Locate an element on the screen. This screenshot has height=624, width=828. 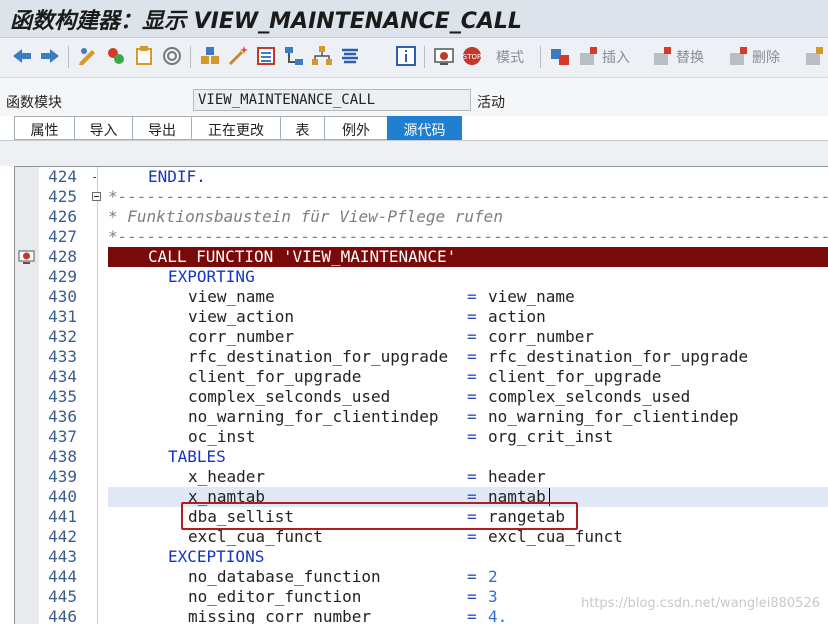
svg-text: STOP is located at coordinates (472, 57).